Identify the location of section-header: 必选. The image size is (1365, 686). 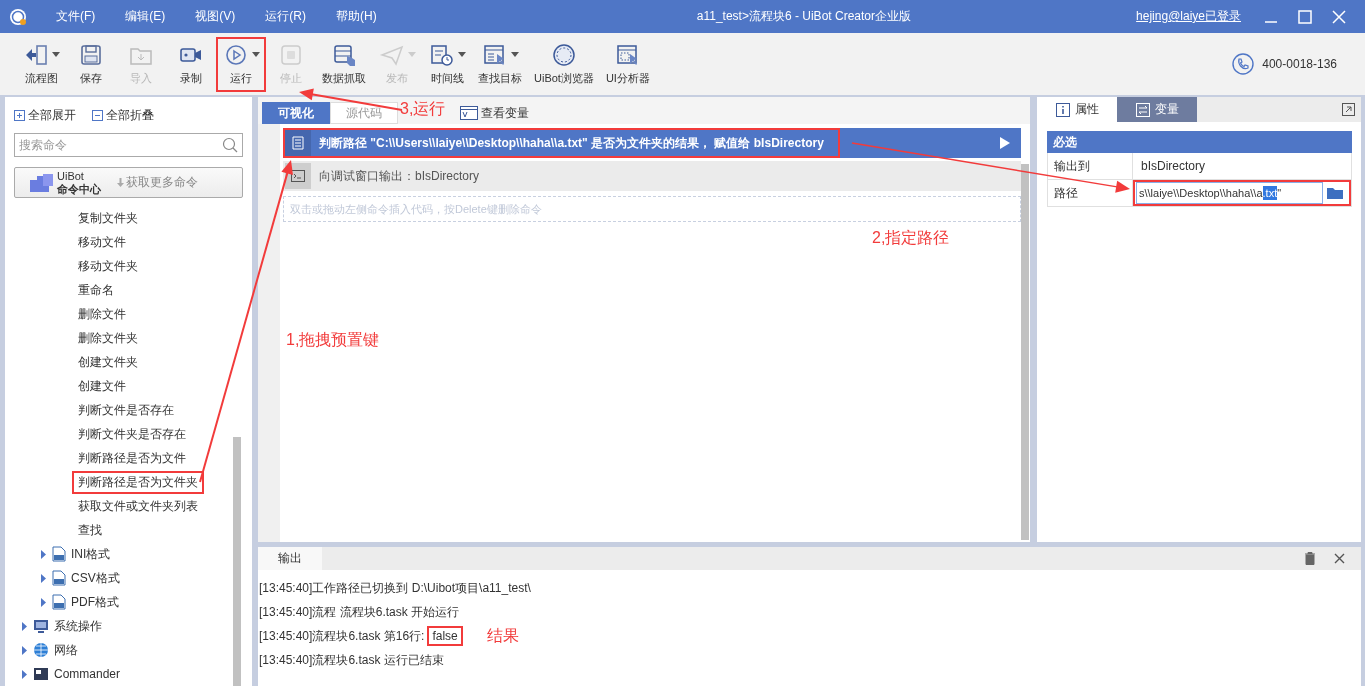
(1199, 142).